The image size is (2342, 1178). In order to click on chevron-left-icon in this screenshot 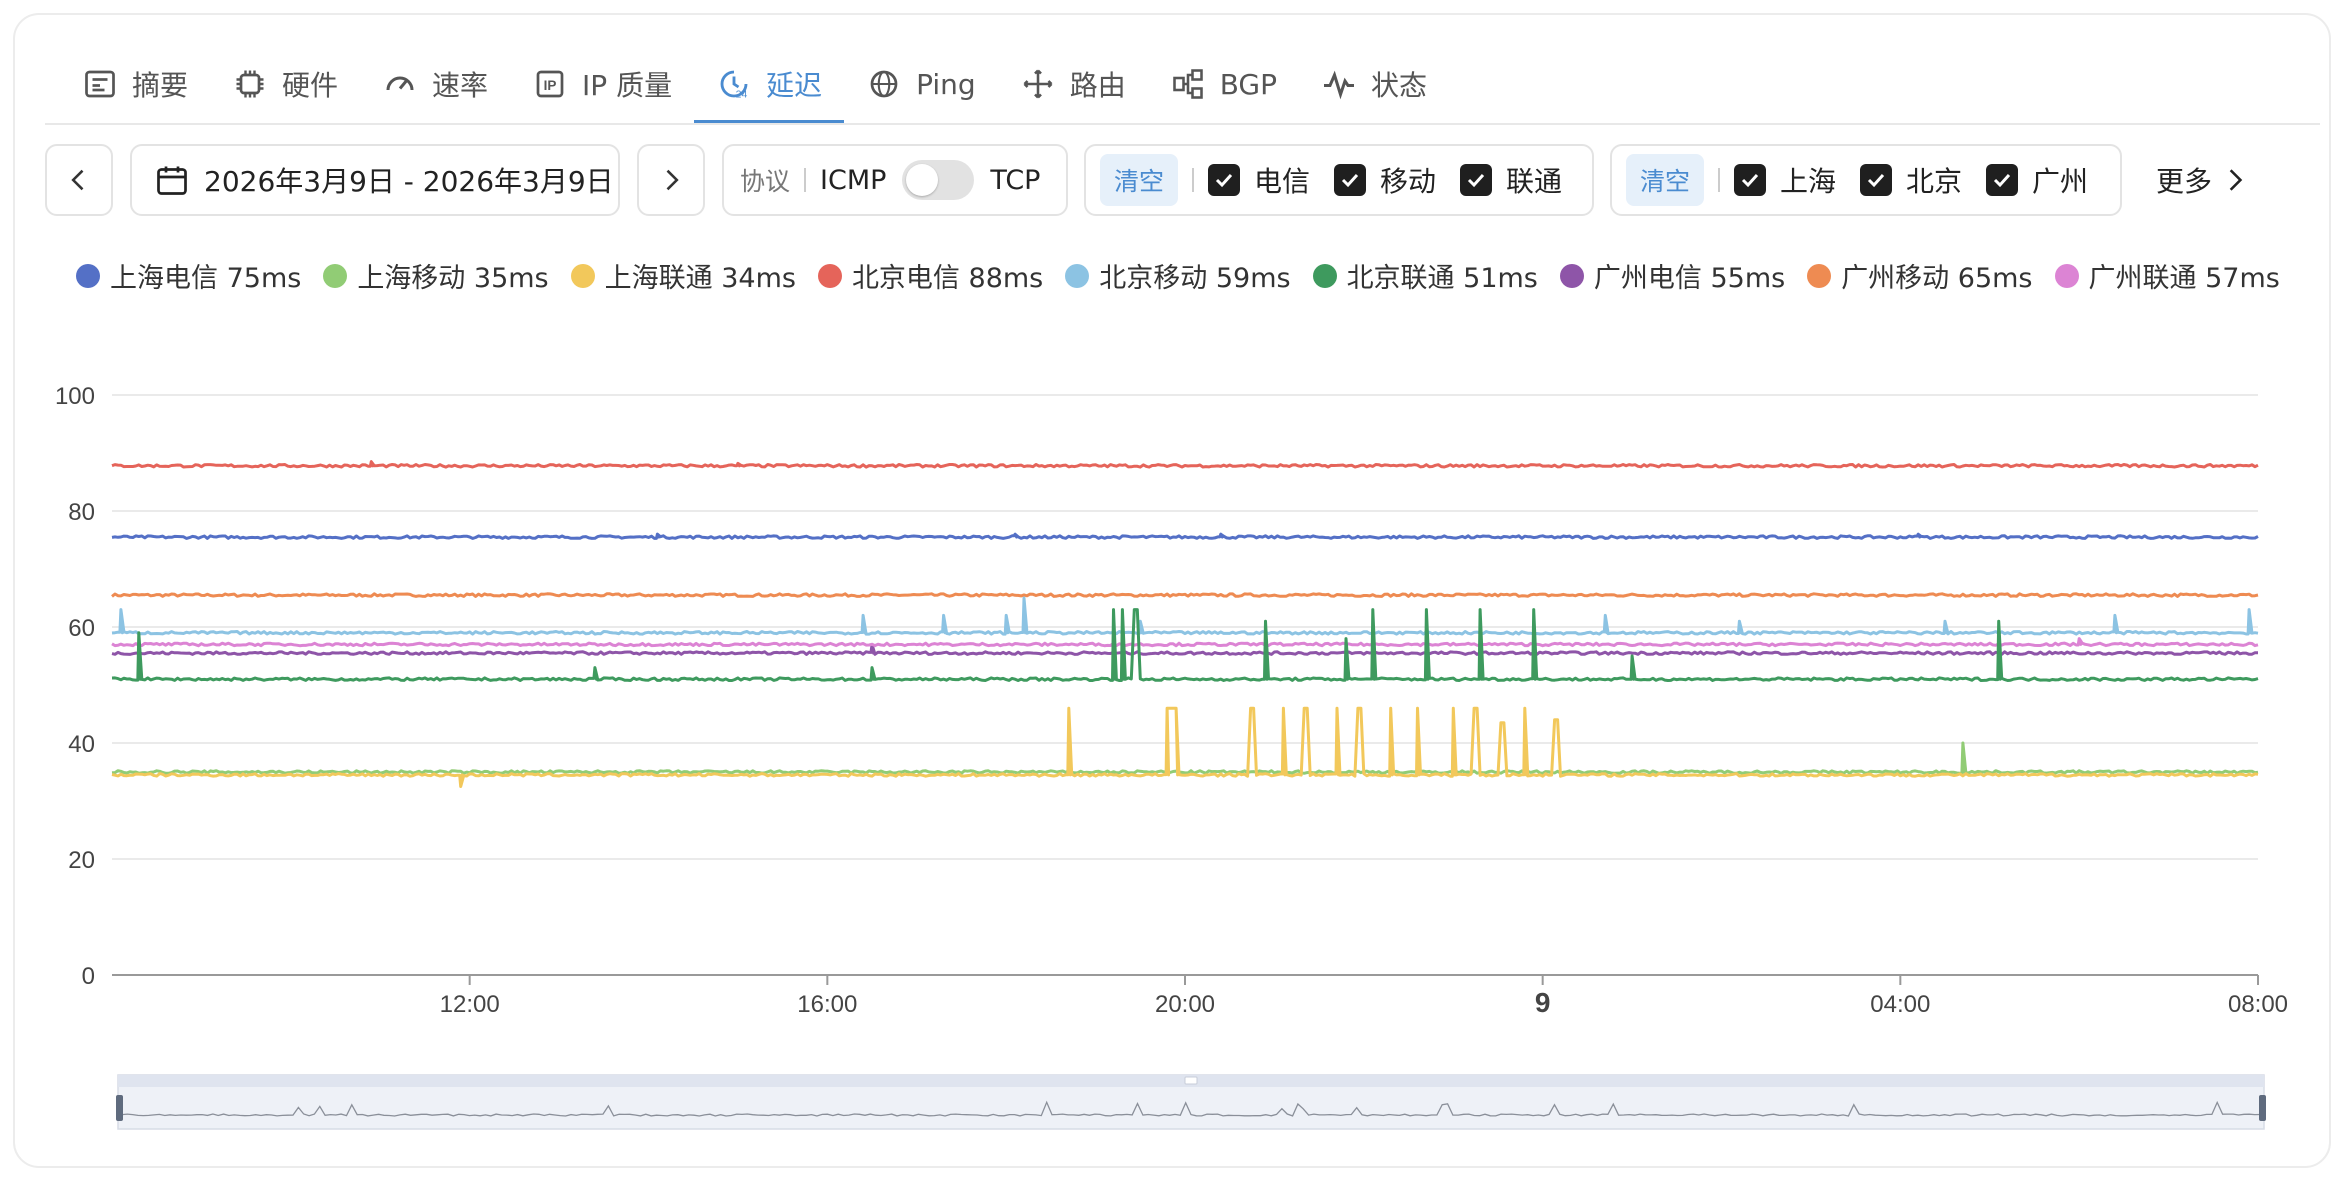, I will do `click(77, 180)`.